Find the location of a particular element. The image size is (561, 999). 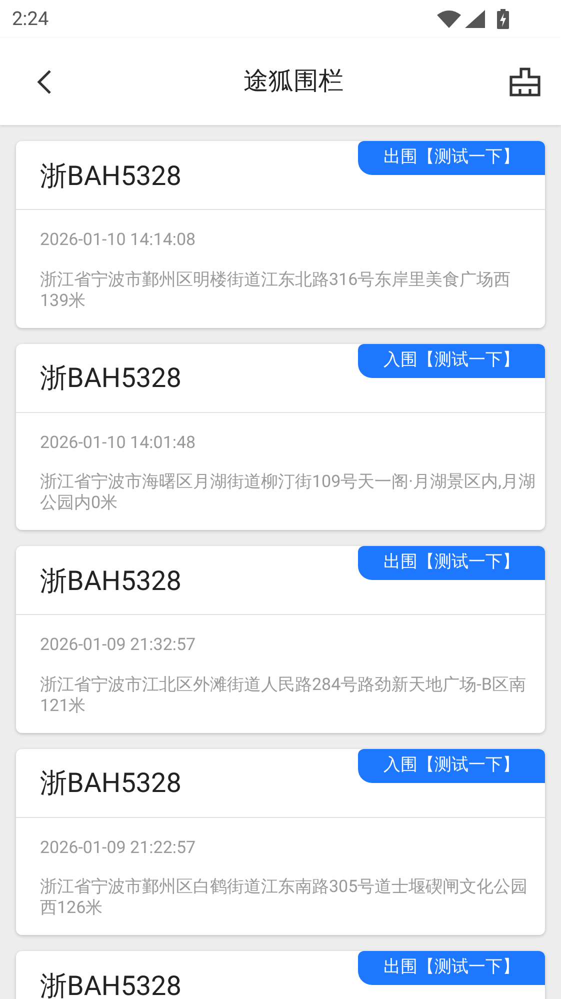

event-time: 2026-01-09 21:32:57 is located at coordinates (118, 645).